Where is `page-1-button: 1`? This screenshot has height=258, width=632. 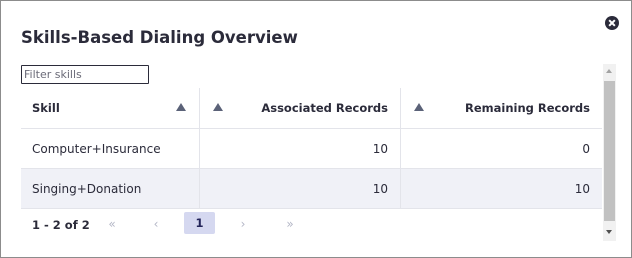
page-1-button: 1 is located at coordinates (199, 223).